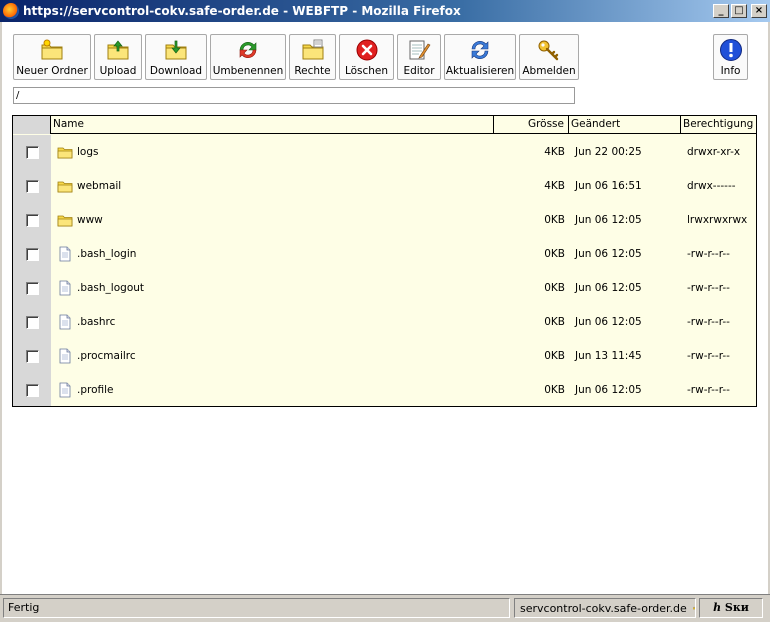  I want to click on file-name-cell: .profile, so click(272, 390).